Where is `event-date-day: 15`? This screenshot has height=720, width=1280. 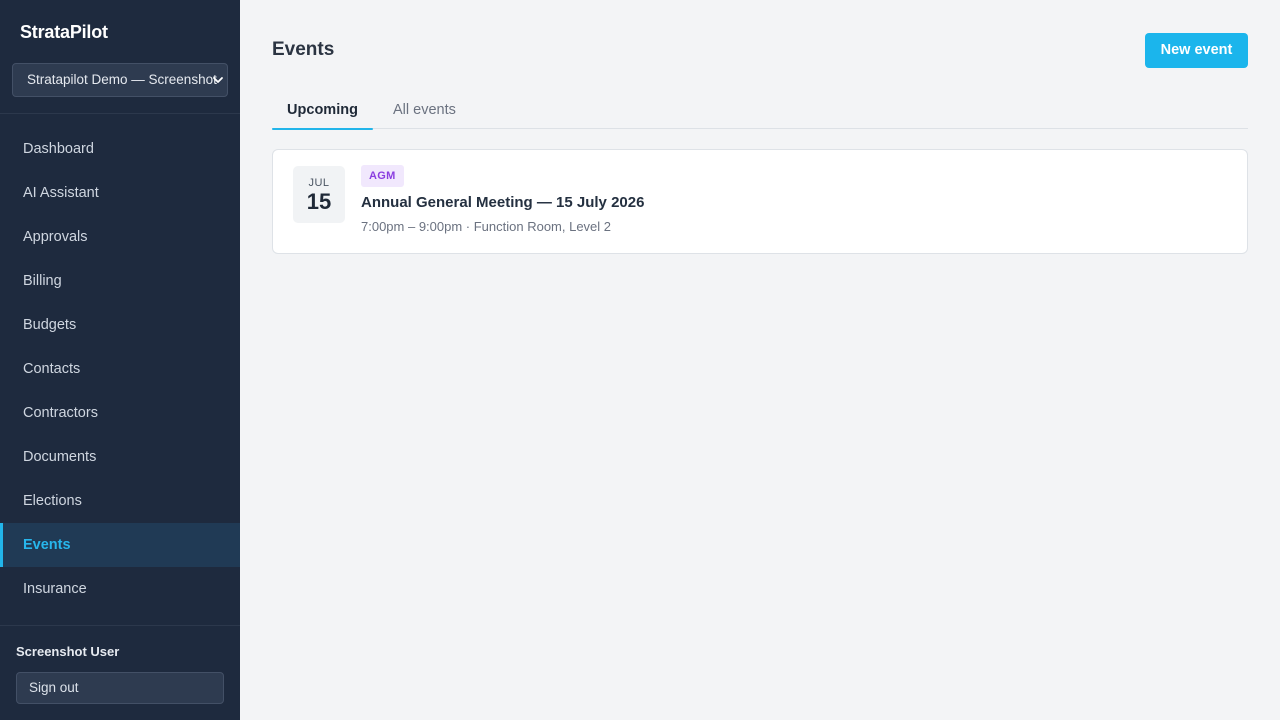
event-date-day: 15 is located at coordinates (319, 201).